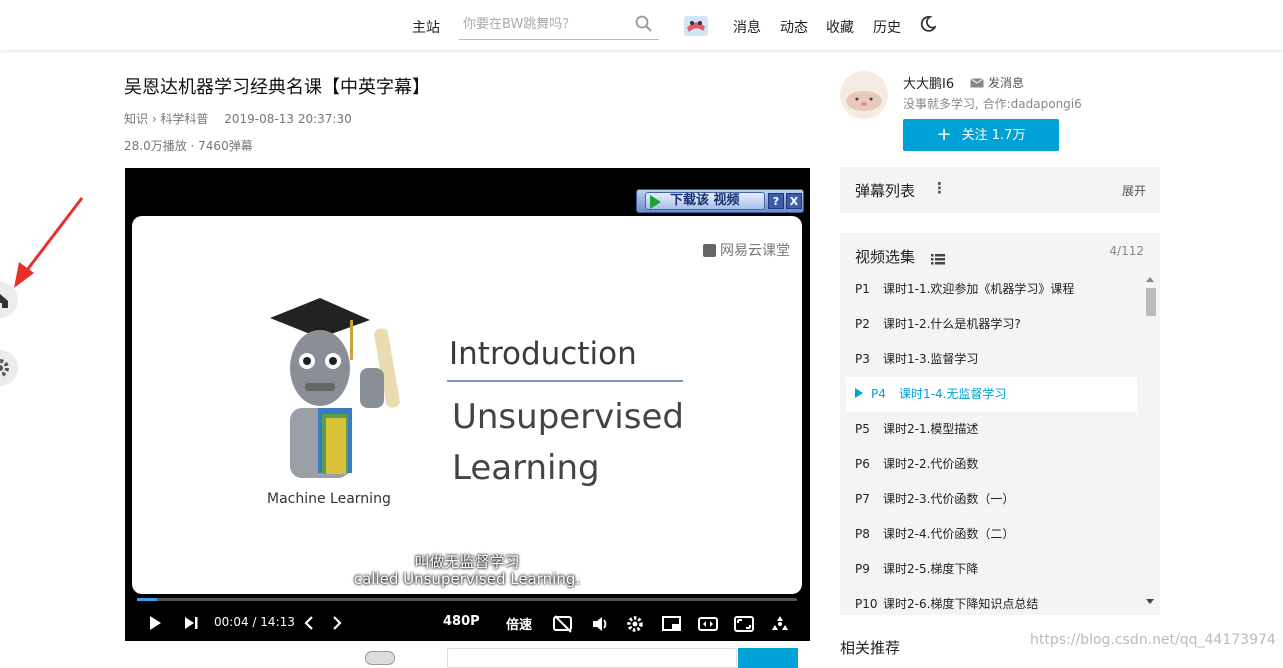 This screenshot has height=668, width=1283. I want to click on playlist-item-number: P9, so click(862, 569).